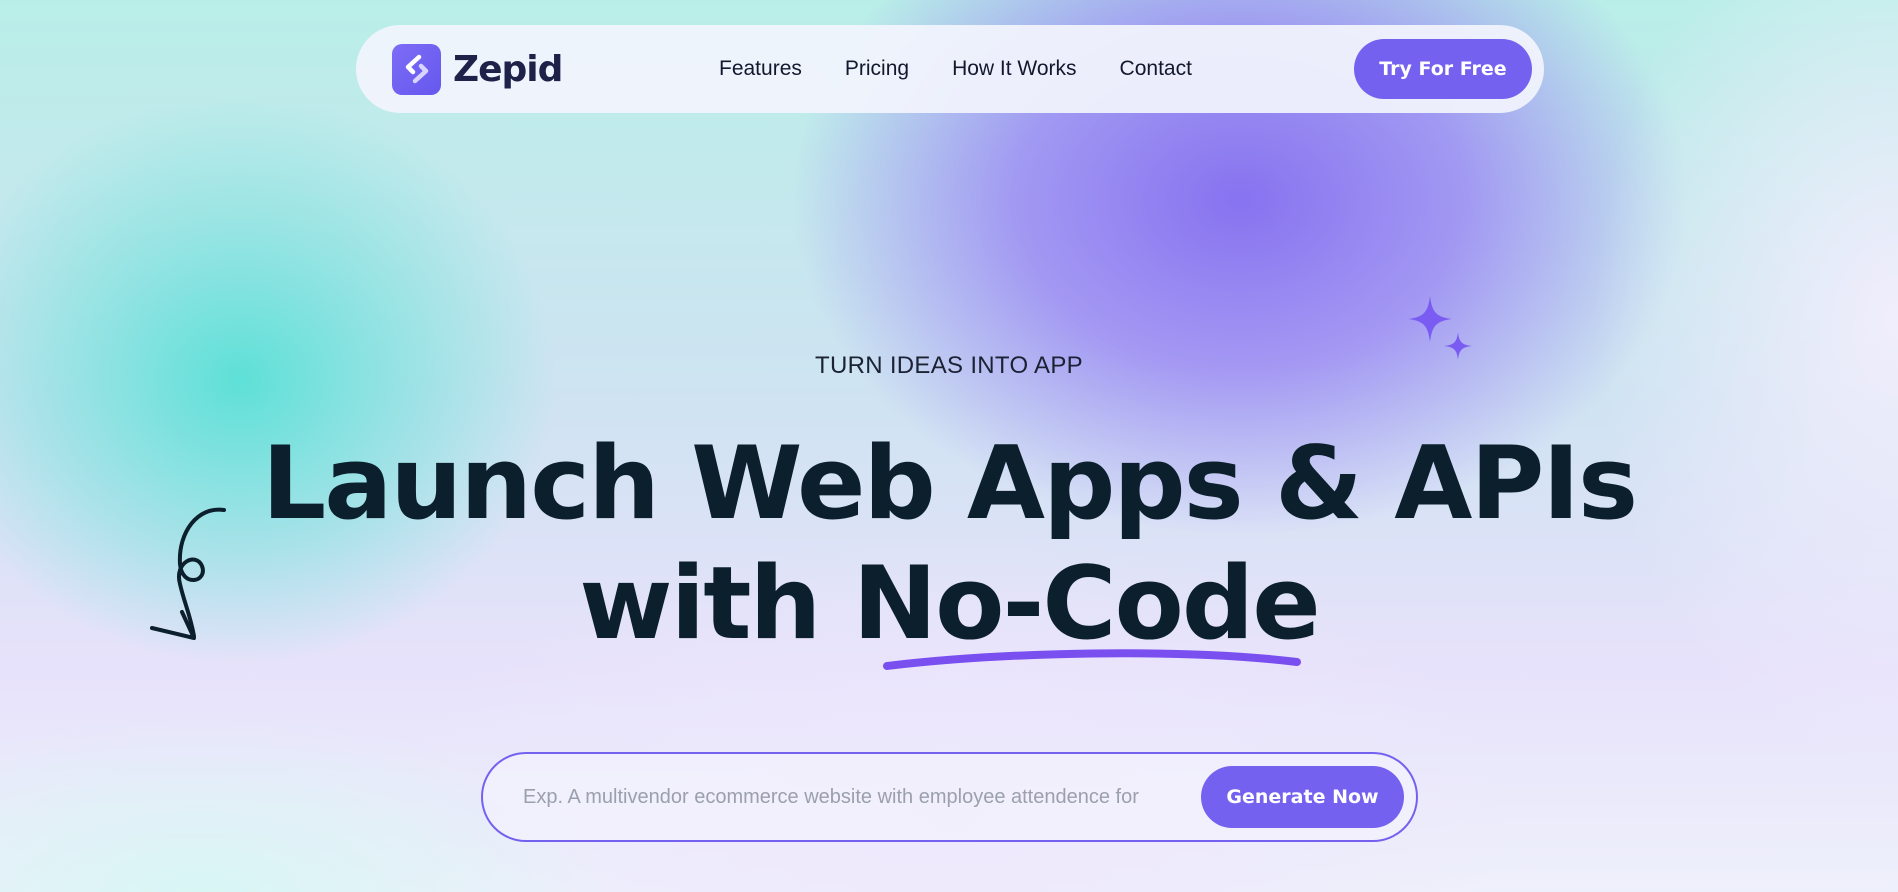 This screenshot has height=892, width=1898. Describe the element at coordinates (1156, 69) in the screenshot. I see `nav-link-contact: Contact` at that location.